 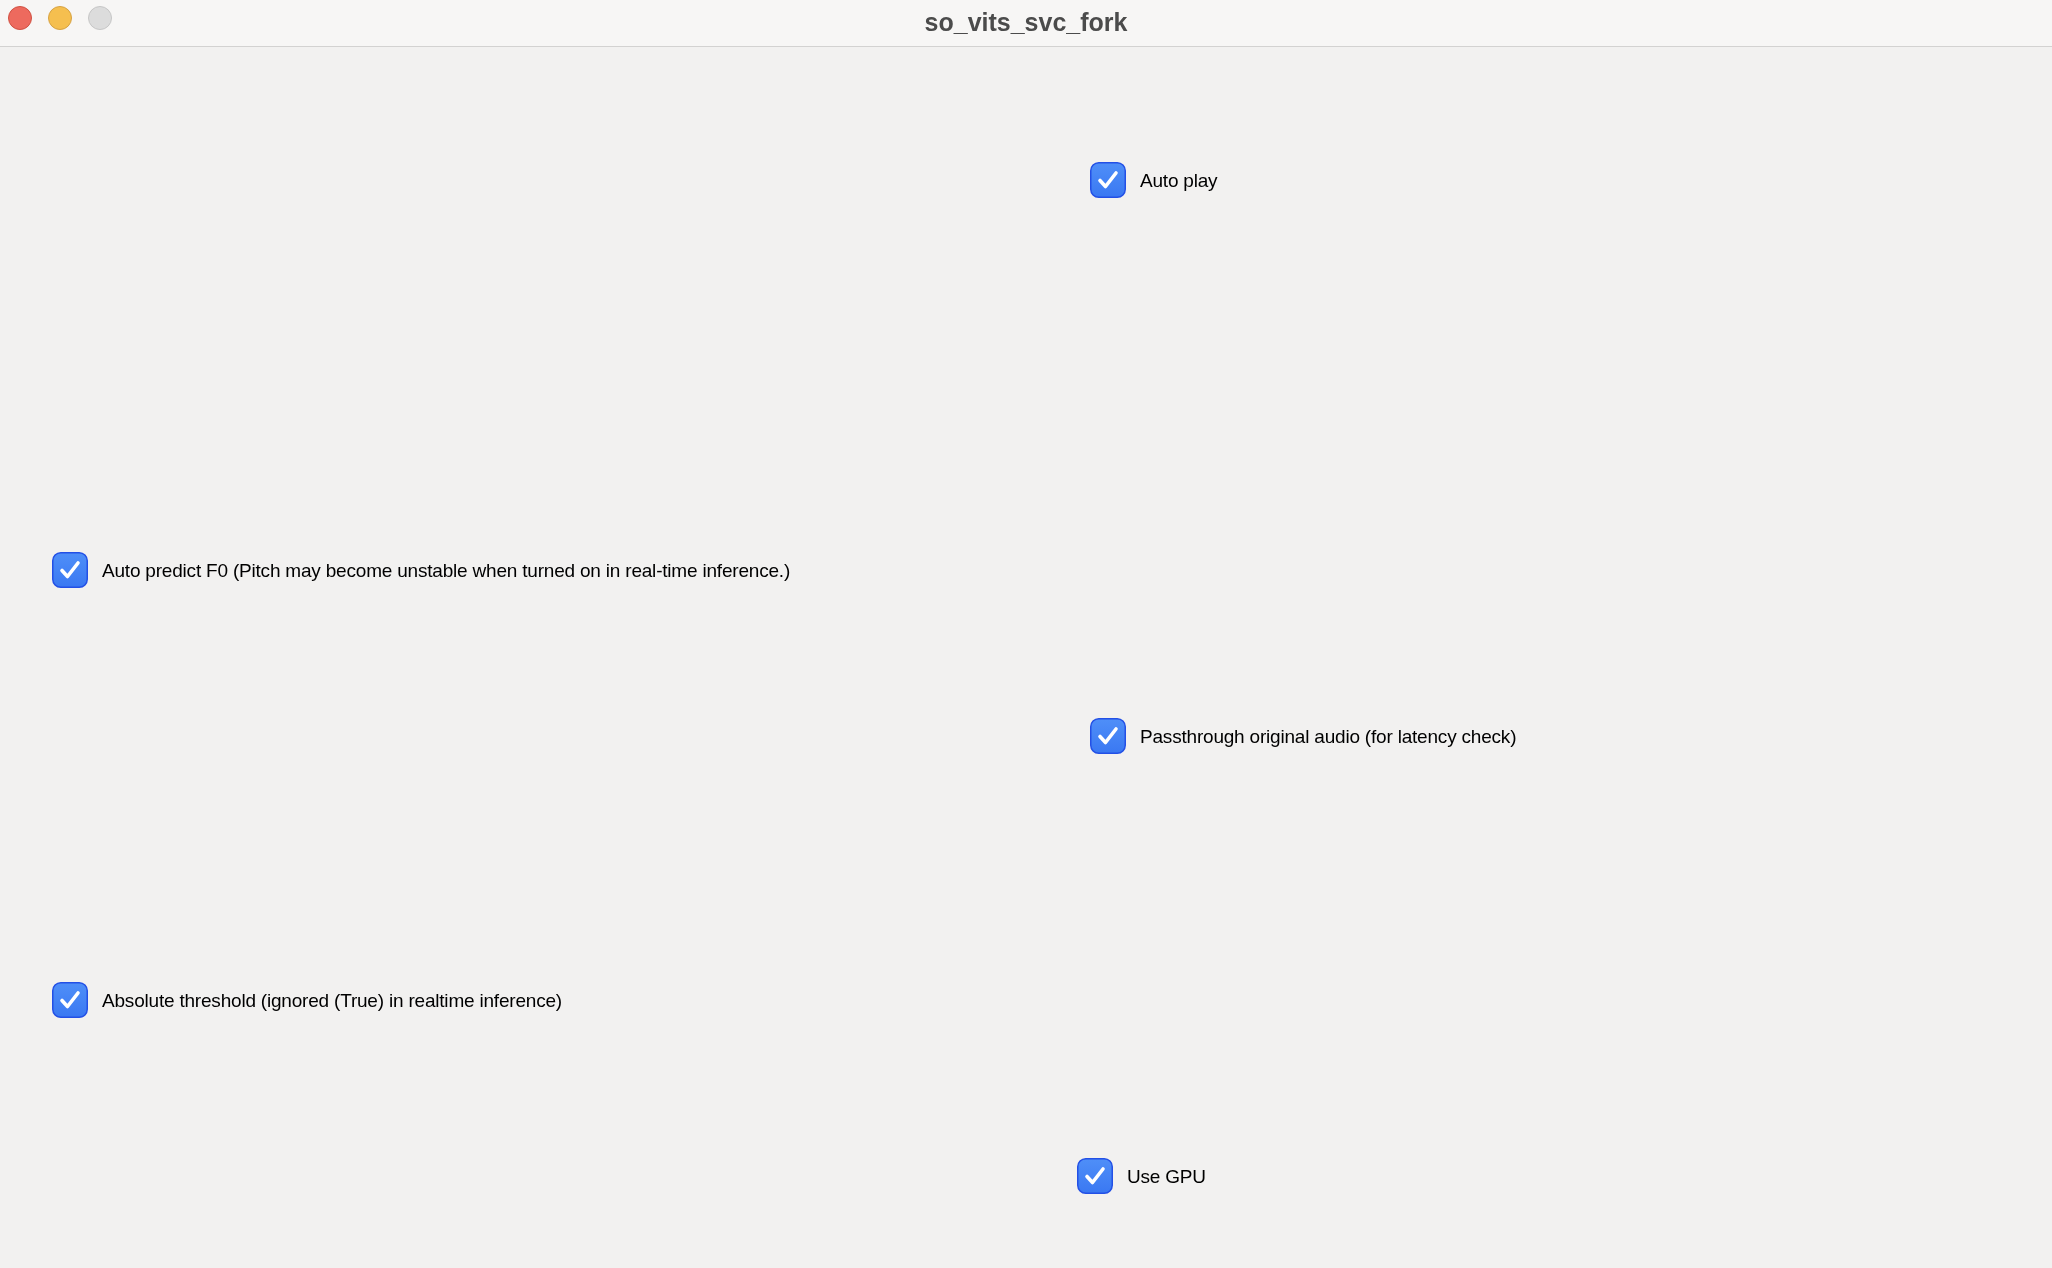 What do you see at coordinates (20, 18) in the screenshot?
I see `close-button` at bounding box center [20, 18].